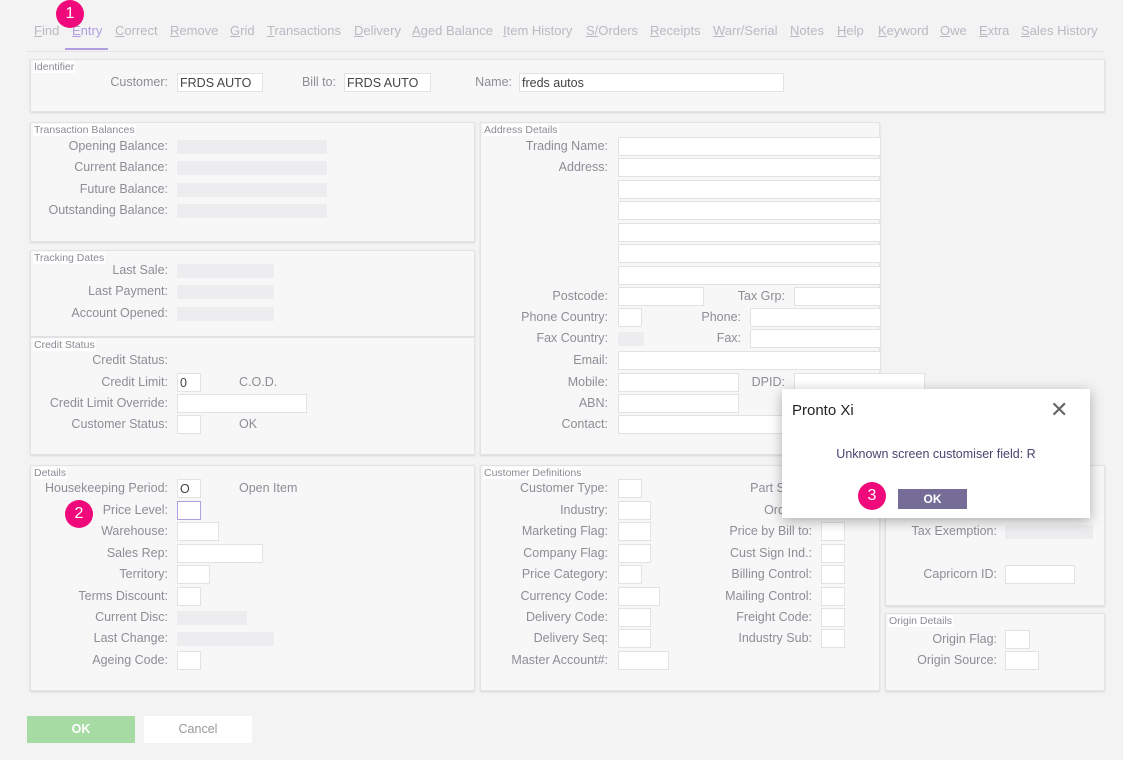  Describe the element at coordinates (833, 617) in the screenshot. I see `freight-code-field` at that location.